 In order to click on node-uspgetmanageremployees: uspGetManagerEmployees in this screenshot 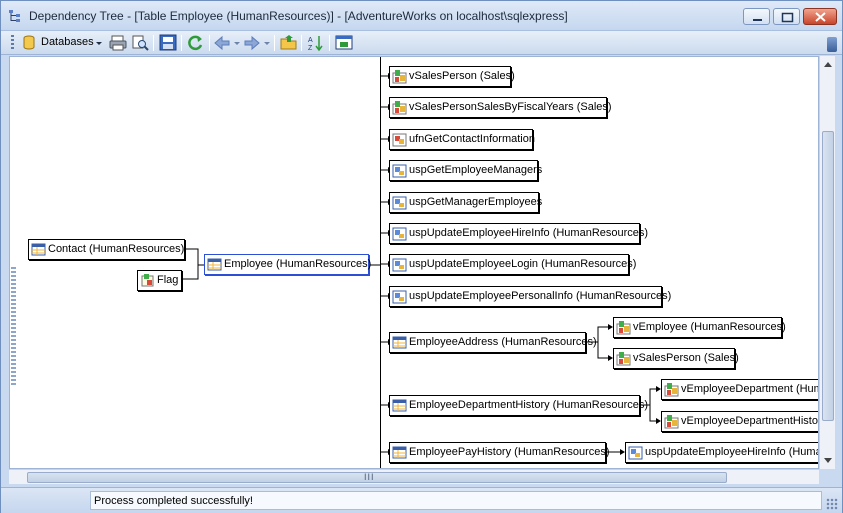, I will do `click(466, 202)`.